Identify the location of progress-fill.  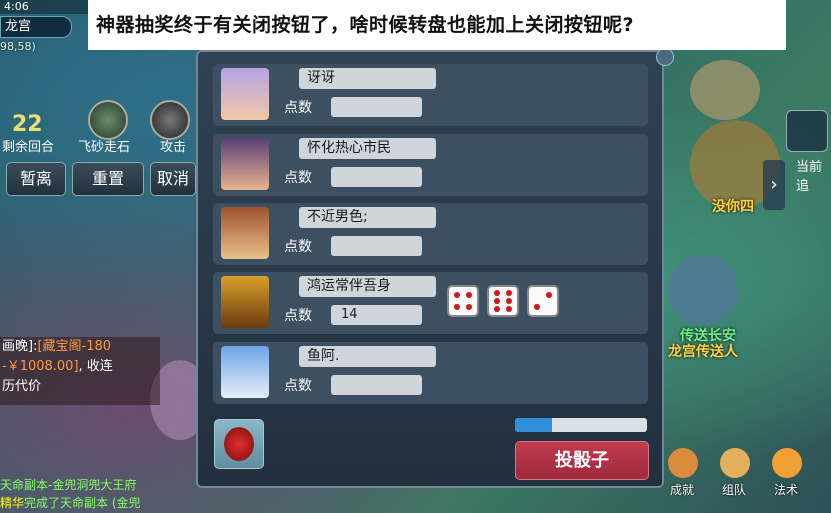
(533, 425).